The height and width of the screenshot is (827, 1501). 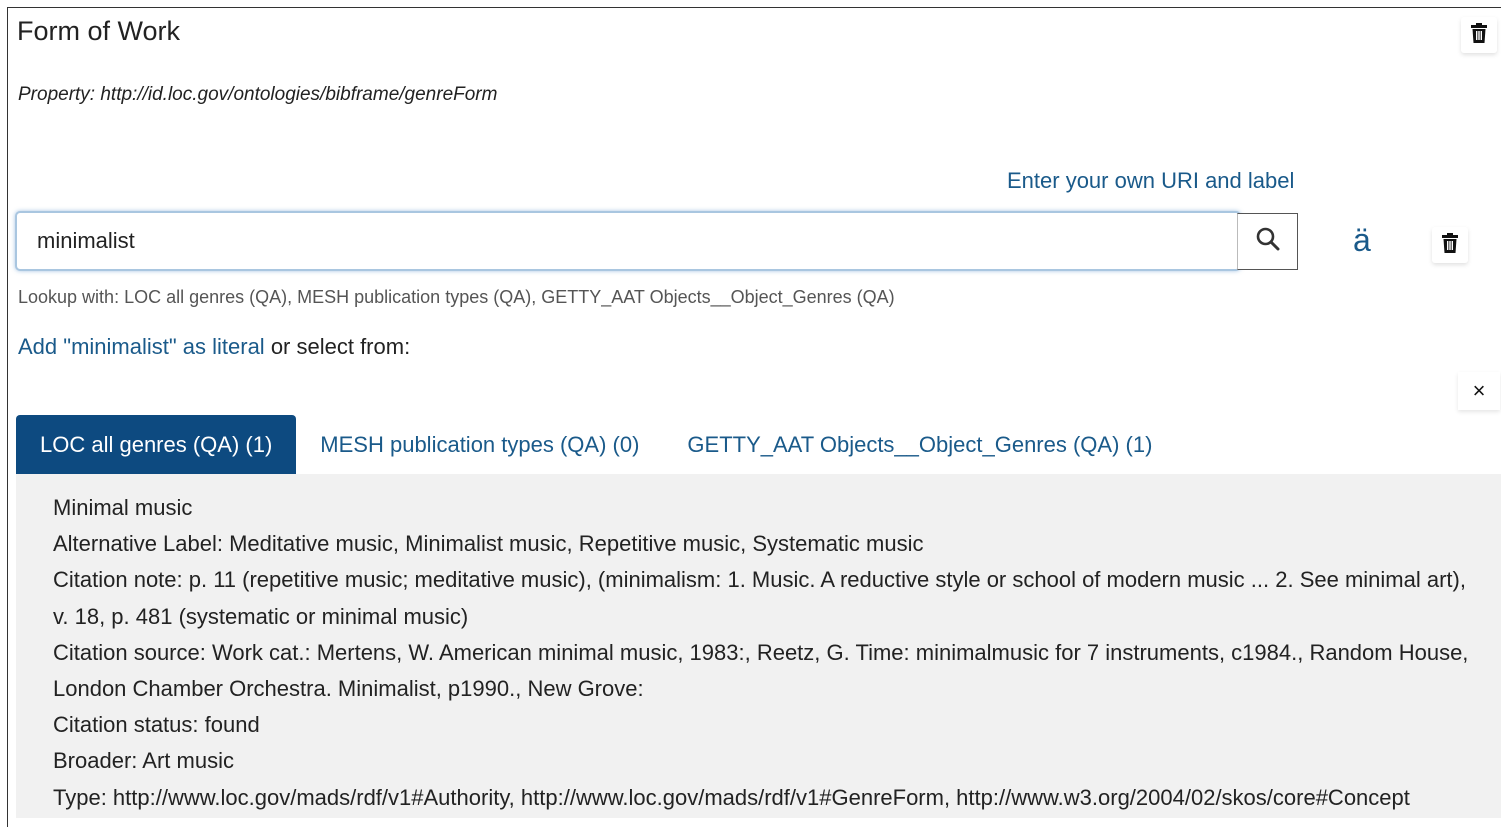 I want to click on close-results-button: ×, so click(x=1479, y=391).